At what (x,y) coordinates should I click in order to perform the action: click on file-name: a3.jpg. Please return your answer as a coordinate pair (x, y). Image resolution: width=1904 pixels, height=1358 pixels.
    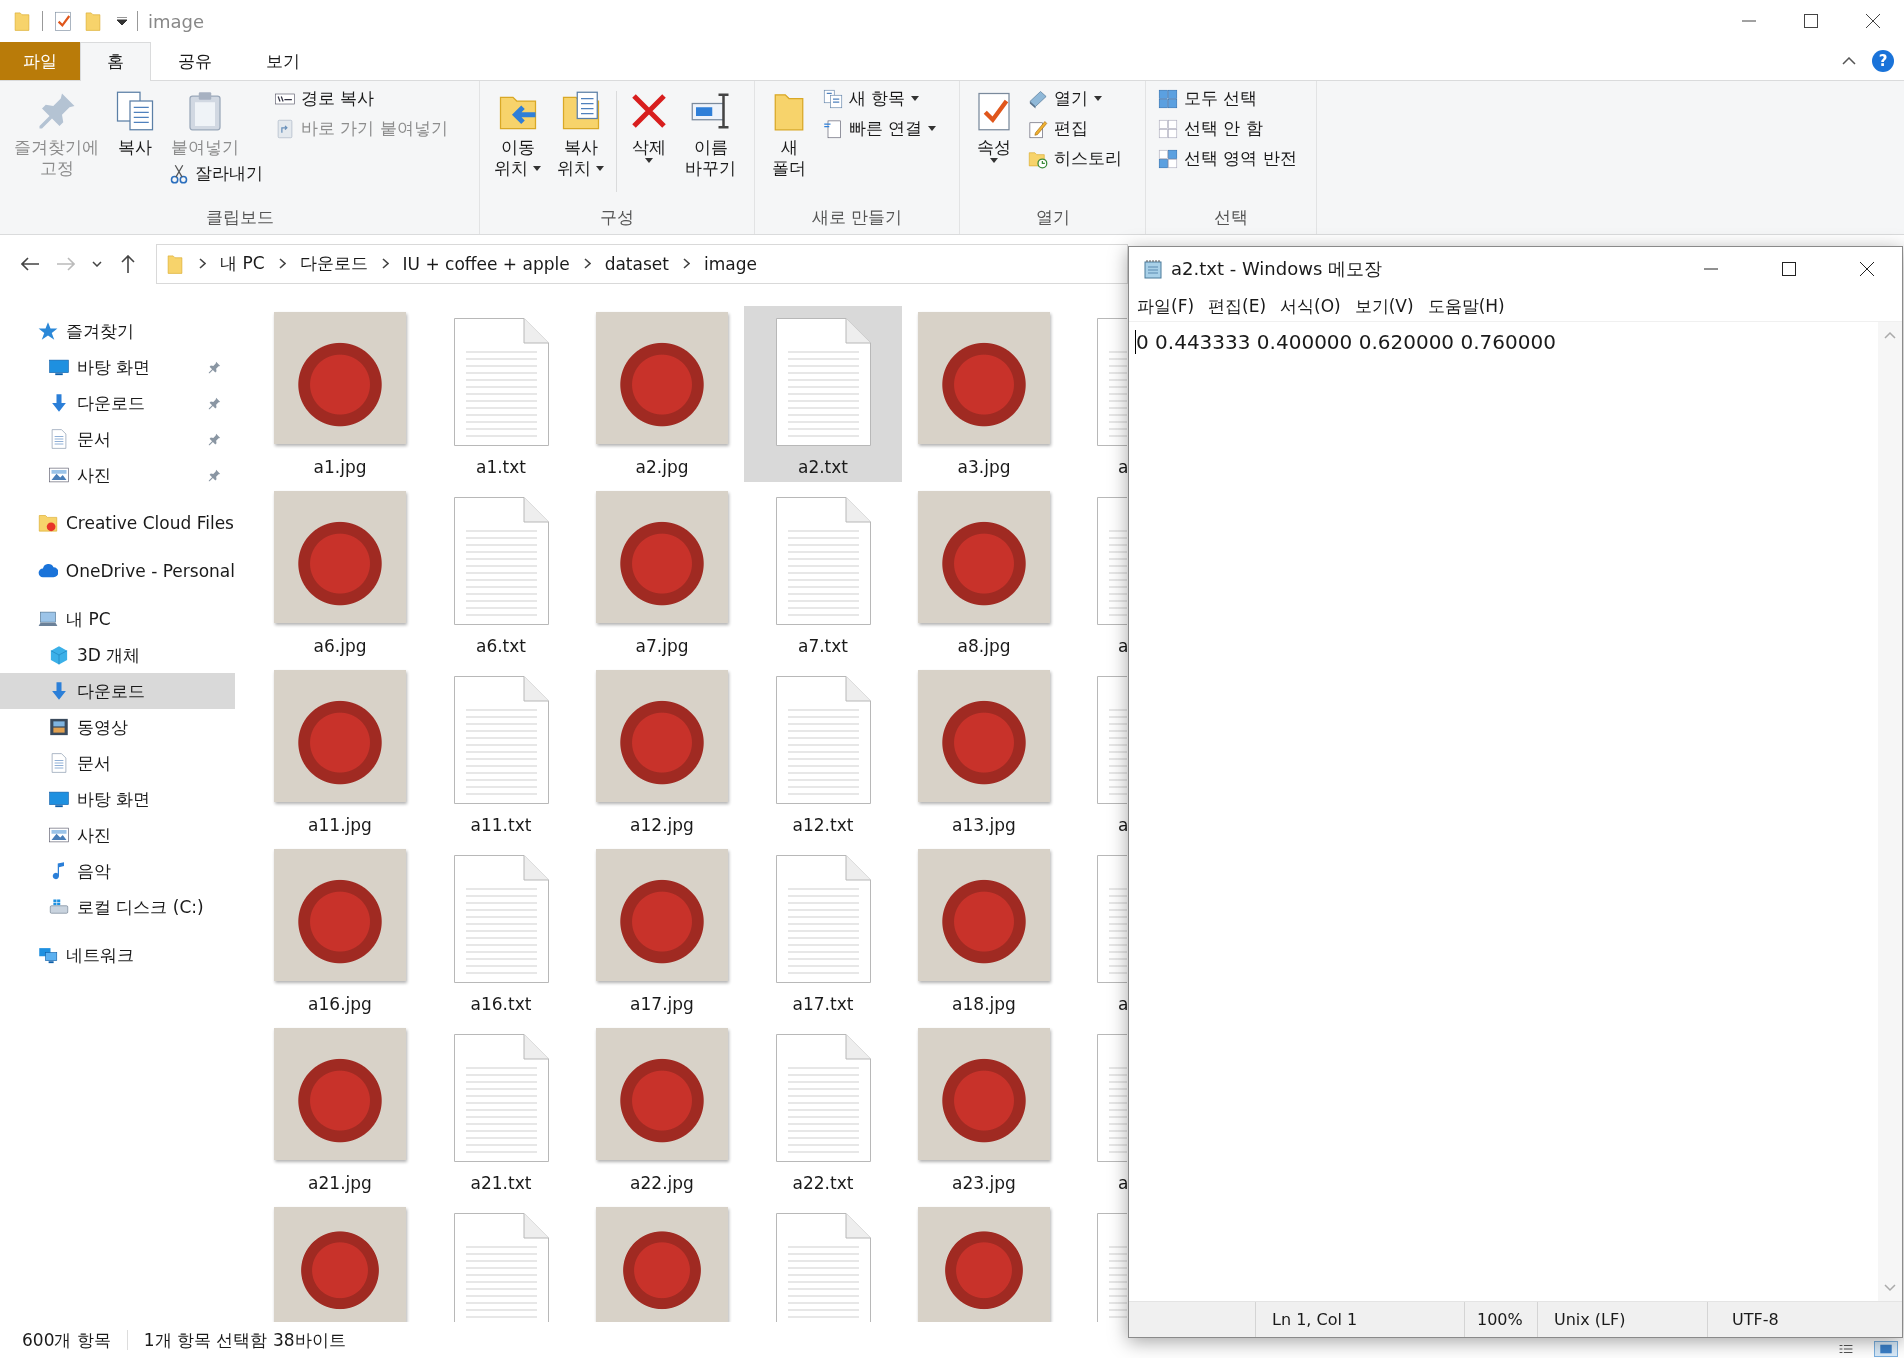
    Looking at the image, I should click on (984, 467).